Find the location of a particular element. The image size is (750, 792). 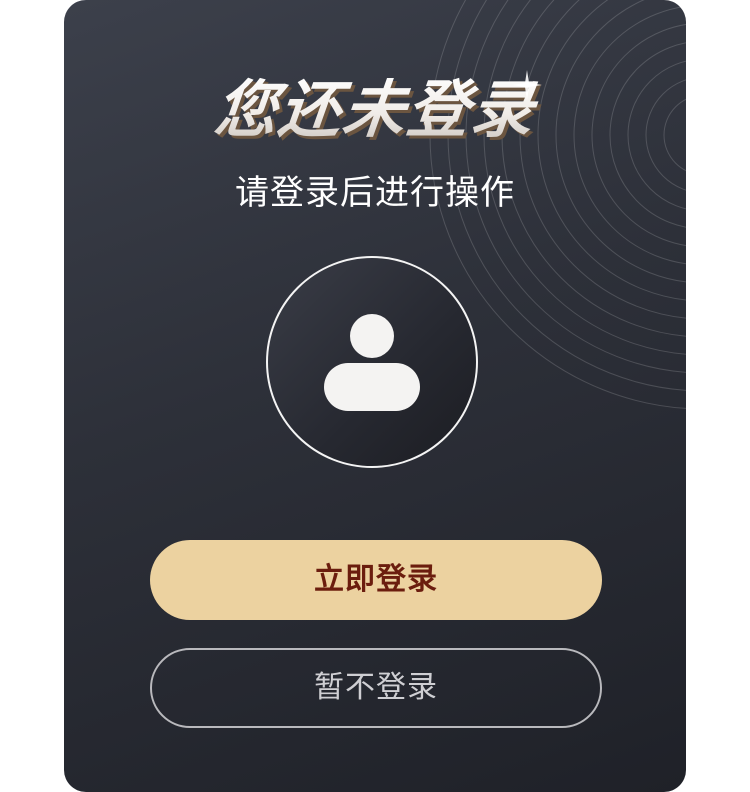

avatar is located at coordinates (372, 362).